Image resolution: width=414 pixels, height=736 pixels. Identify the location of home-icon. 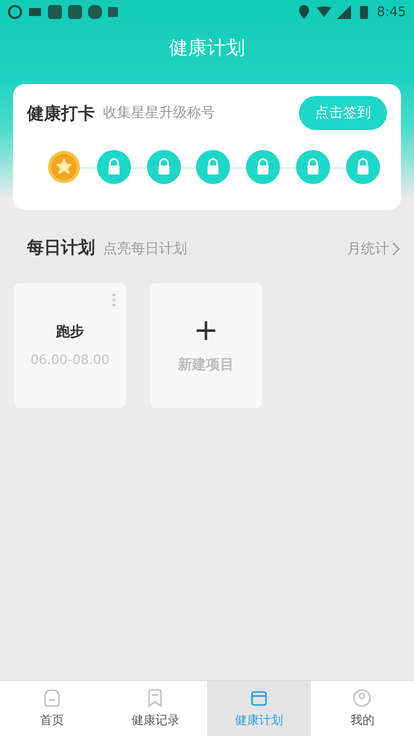
(52, 698).